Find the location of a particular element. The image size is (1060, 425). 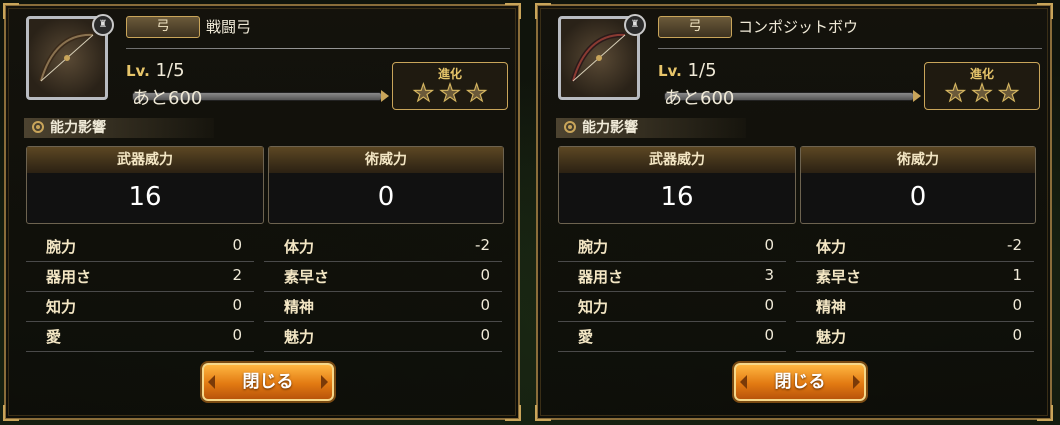

stat-value: 1 is located at coordinates (1017, 275).